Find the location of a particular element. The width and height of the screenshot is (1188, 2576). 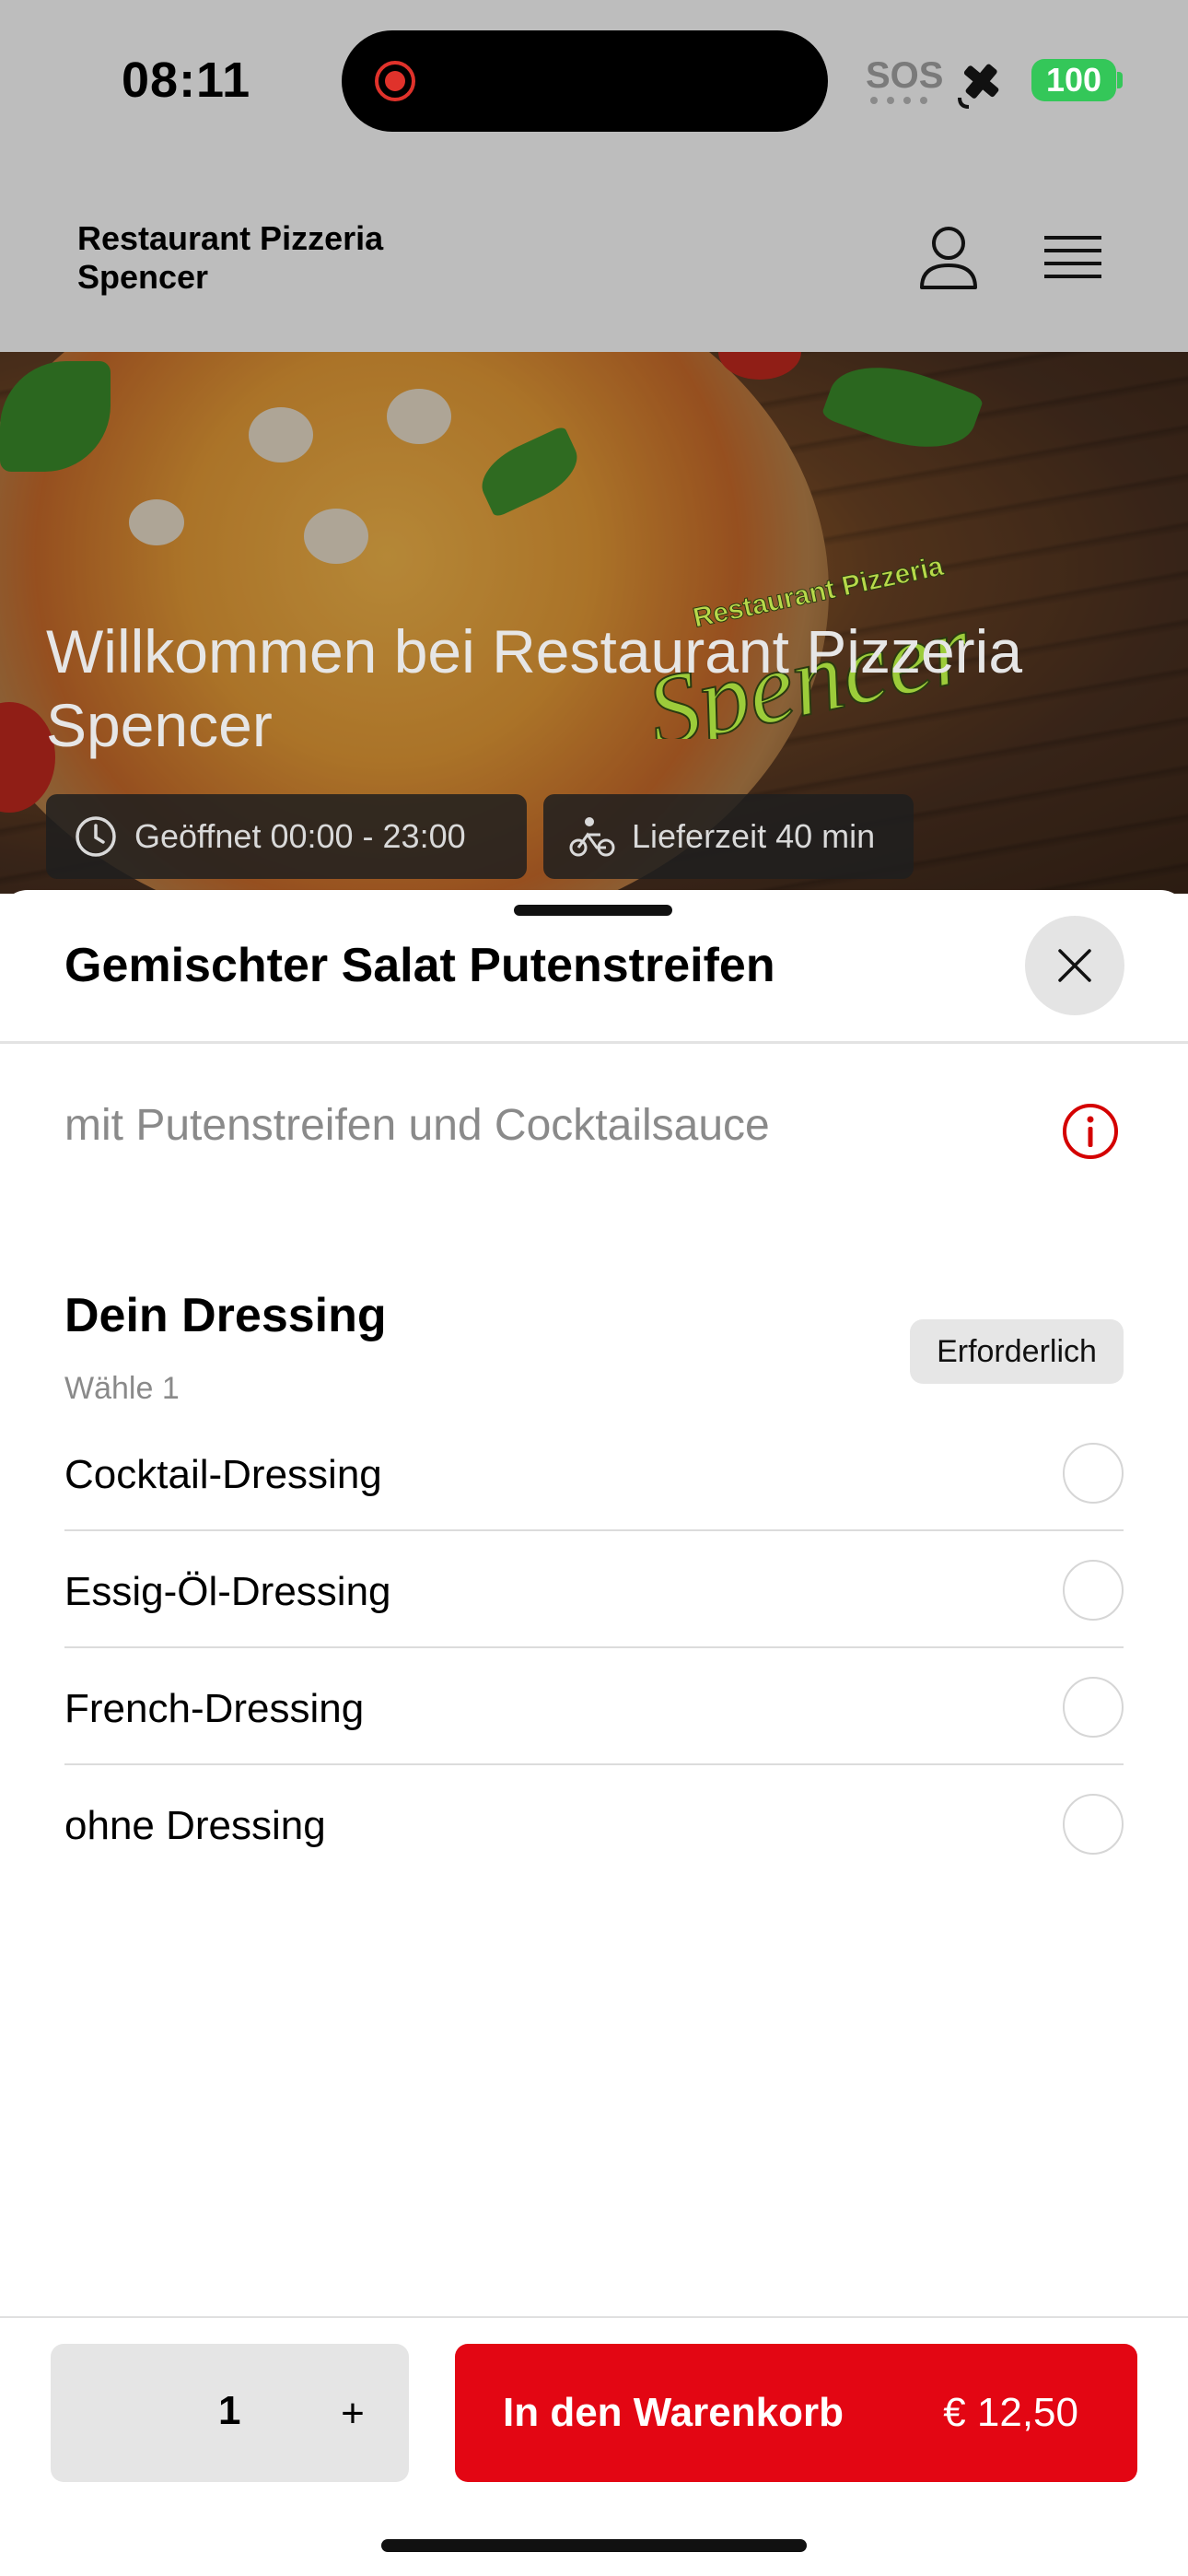

sheet-grabber is located at coordinates (593, 910).